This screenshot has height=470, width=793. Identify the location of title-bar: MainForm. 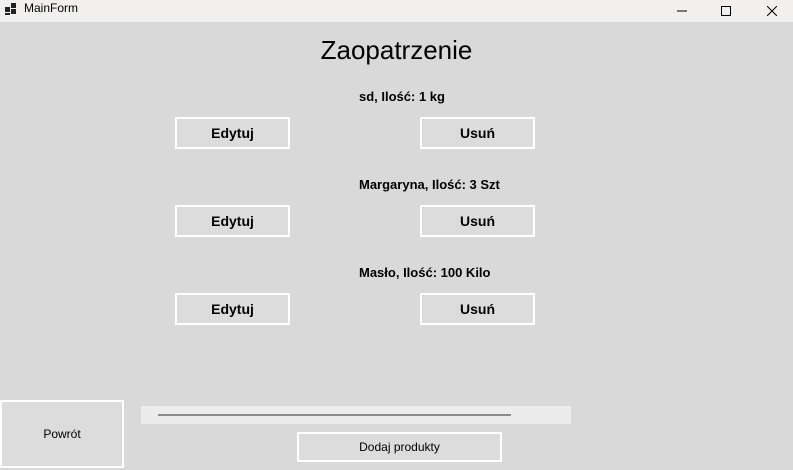
(396, 11).